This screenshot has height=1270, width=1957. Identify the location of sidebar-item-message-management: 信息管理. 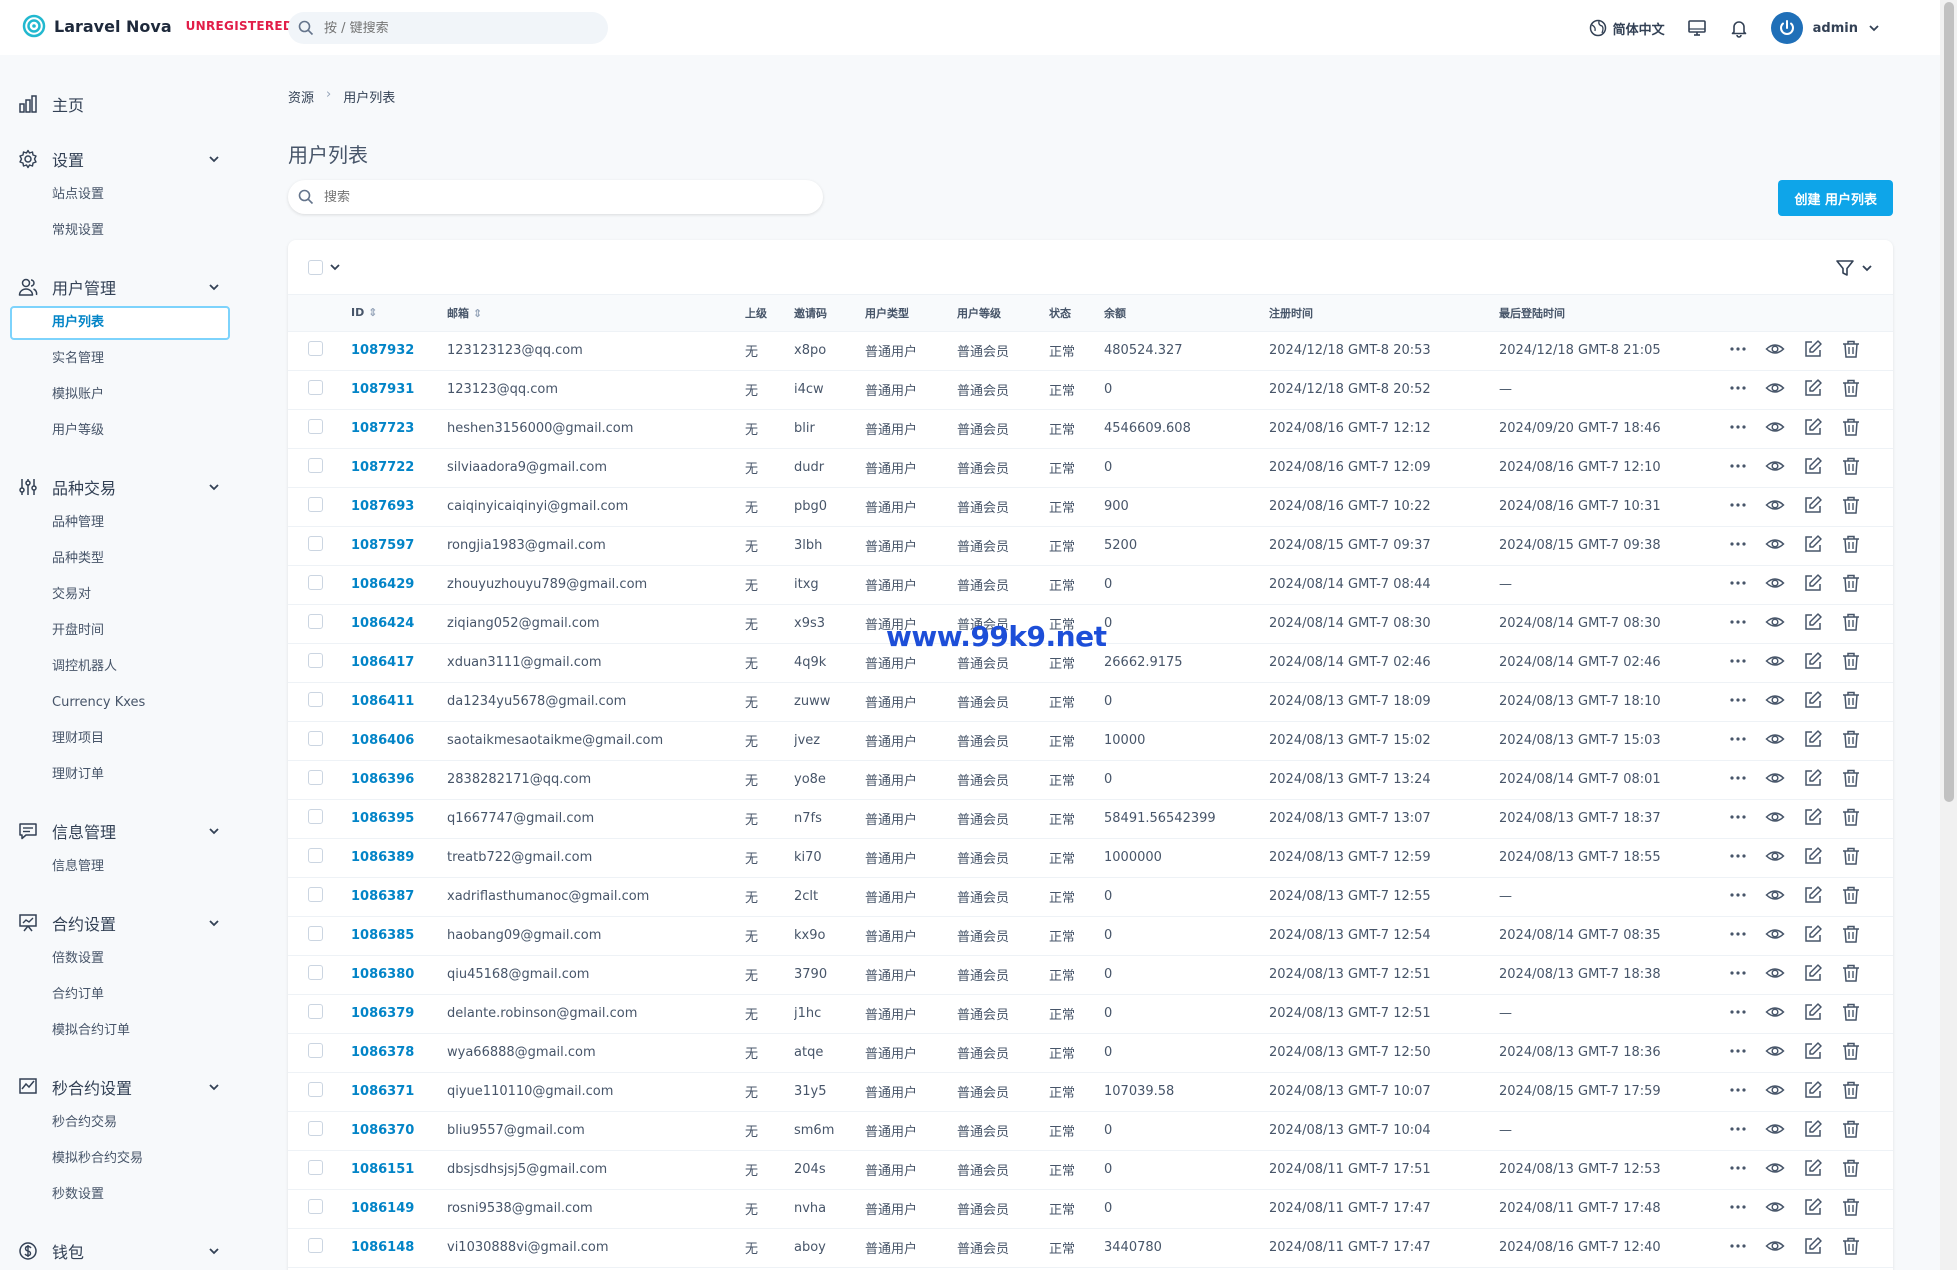
(78, 867).